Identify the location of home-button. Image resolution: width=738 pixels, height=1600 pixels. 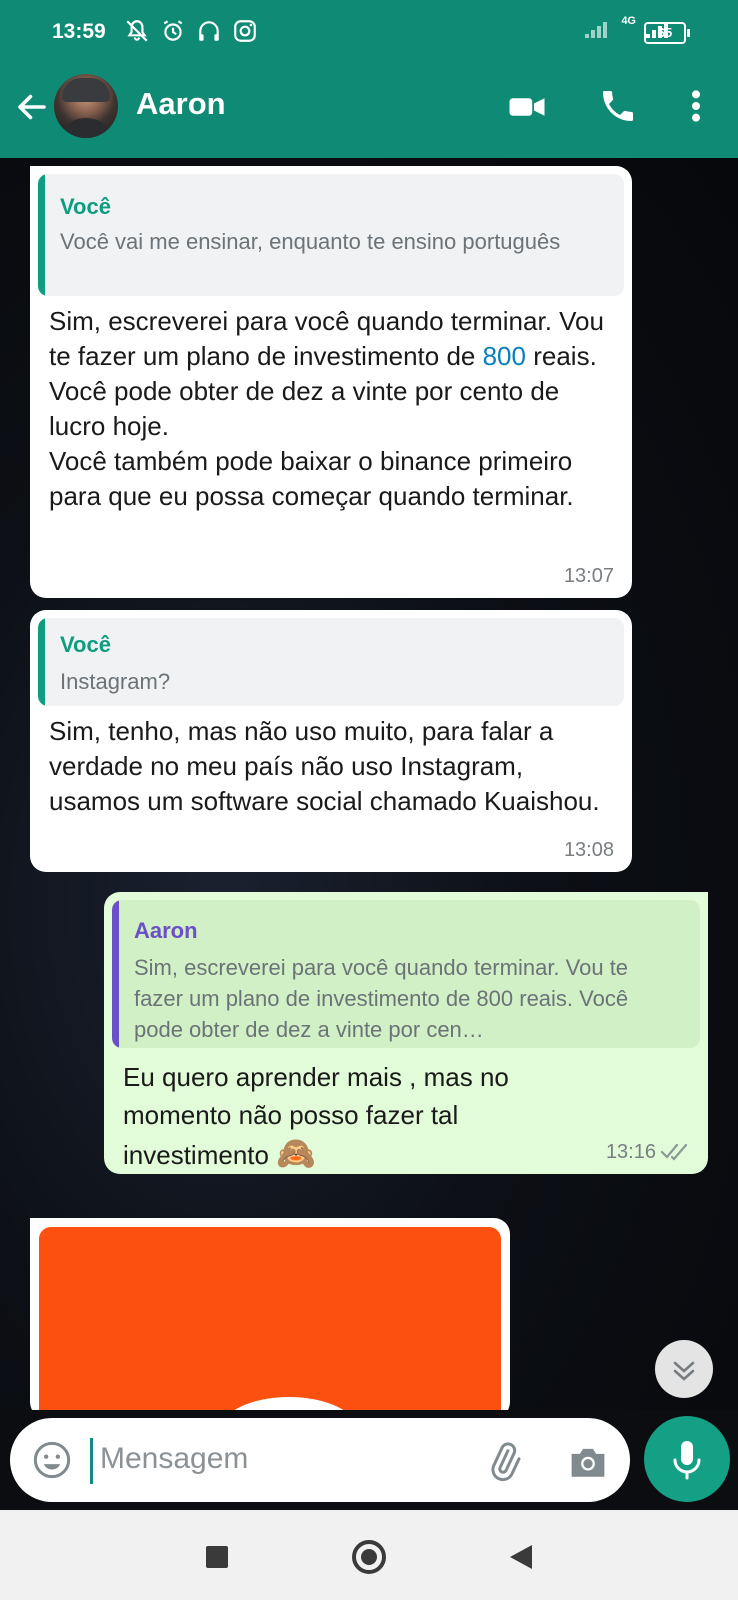
(369, 1557).